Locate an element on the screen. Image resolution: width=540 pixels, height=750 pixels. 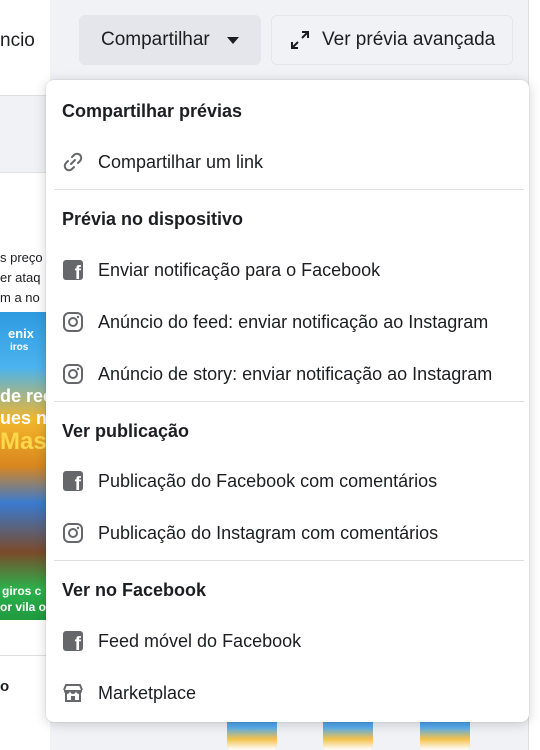
menu-item-label: Marketplace is located at coordinates (147, 692).